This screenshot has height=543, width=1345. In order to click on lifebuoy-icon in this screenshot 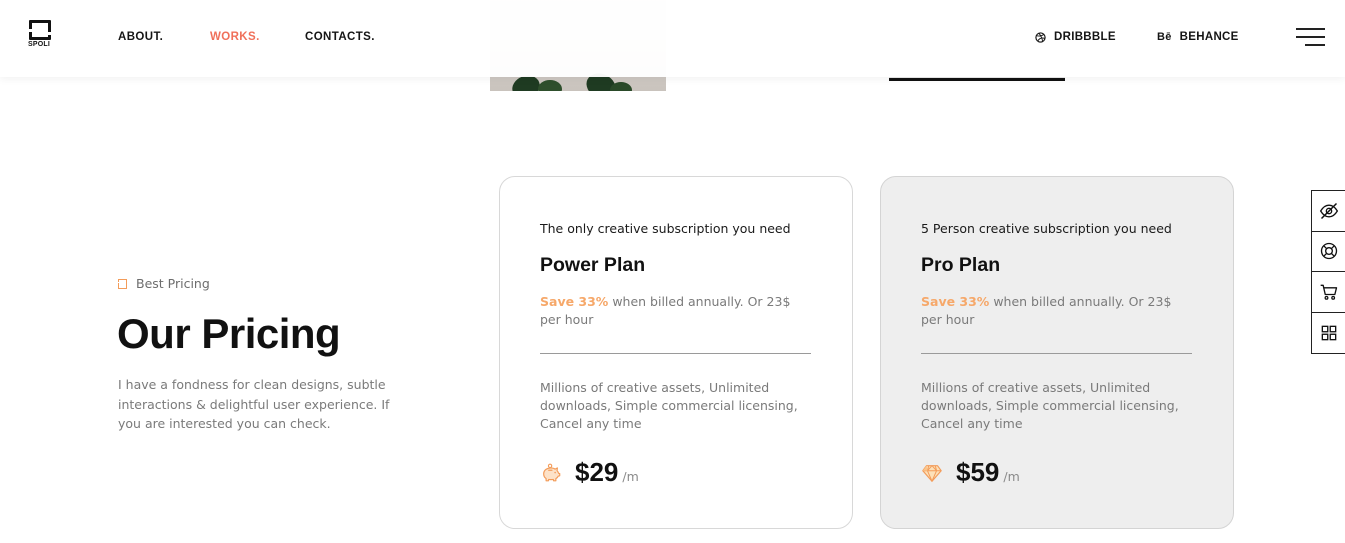, I will do `click(1328, 251)`.